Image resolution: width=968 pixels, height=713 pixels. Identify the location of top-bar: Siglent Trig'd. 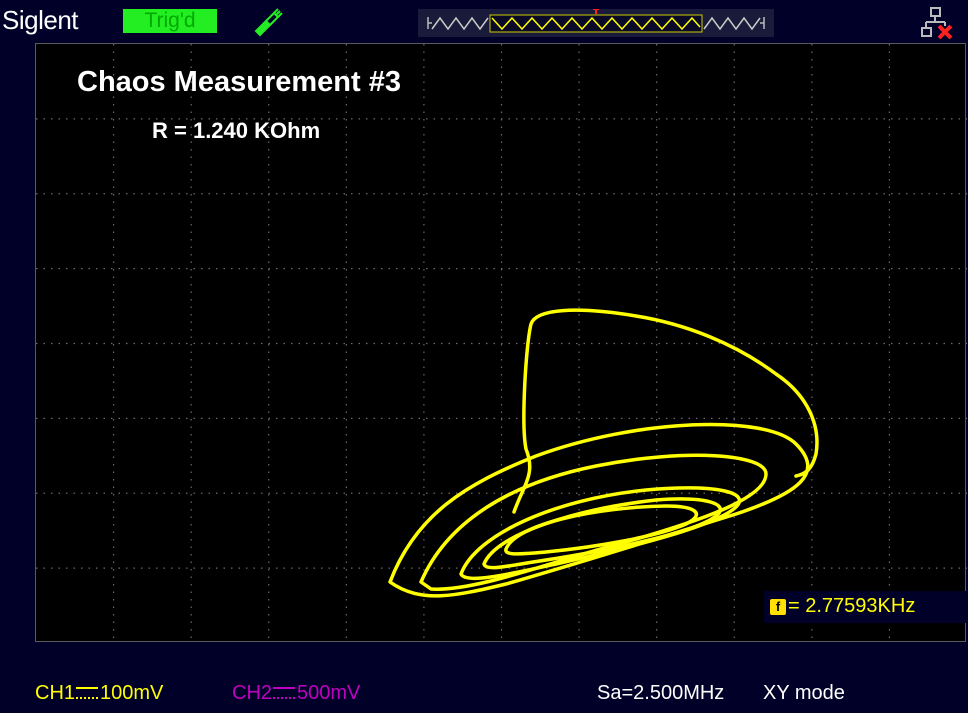
(484, 21).